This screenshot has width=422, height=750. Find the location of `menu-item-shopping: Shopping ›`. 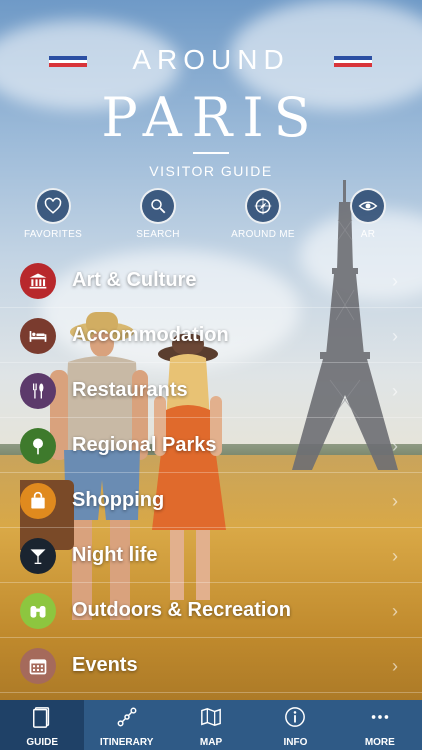

menu-item-shopping: Shopping › is located at coordinates (211, 500).